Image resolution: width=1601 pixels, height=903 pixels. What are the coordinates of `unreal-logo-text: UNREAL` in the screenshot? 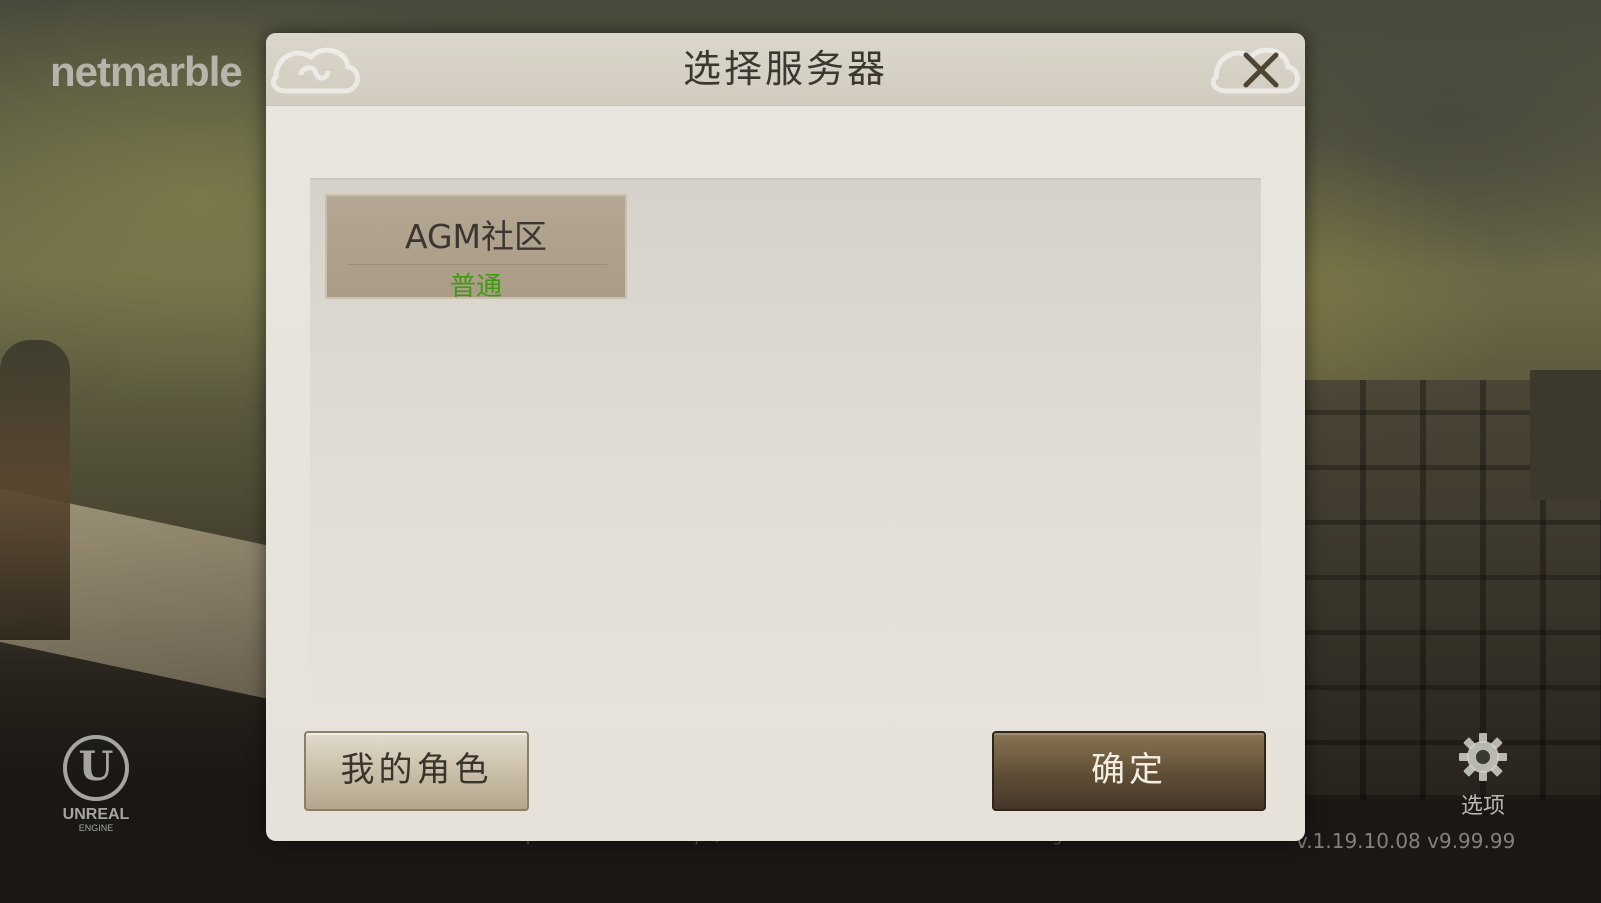 It's located at (96, 814).